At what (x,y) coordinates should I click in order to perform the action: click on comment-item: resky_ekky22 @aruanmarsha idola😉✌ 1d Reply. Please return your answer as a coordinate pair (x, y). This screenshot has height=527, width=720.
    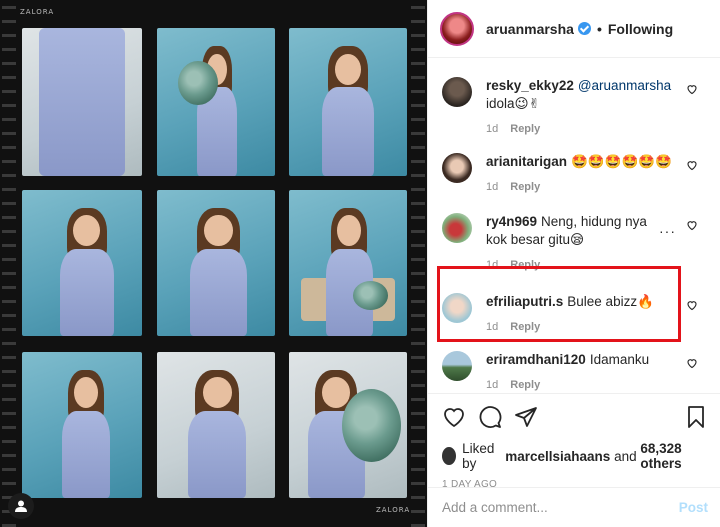
    Looking at the image, I should click on (575, 106).